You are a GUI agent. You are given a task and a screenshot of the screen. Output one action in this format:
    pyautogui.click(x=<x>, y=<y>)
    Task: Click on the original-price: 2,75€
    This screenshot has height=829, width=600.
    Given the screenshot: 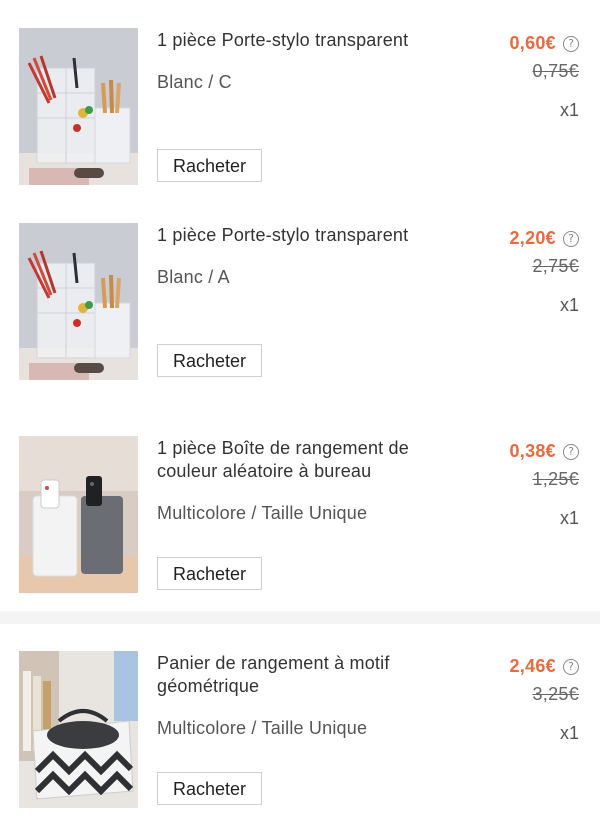 What is the action you would take?
    pyautogui.click(x=555, y=266)
    